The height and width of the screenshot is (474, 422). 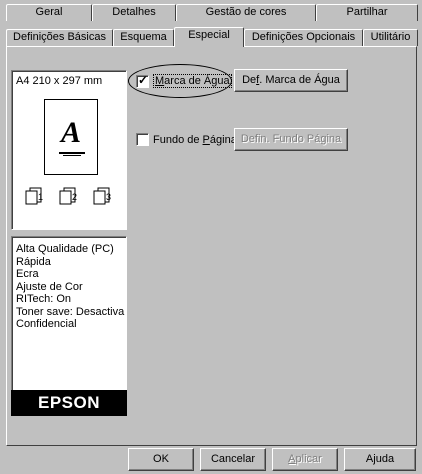 I want to click on copy-page-icon: 2, so click(x=68, y=196).